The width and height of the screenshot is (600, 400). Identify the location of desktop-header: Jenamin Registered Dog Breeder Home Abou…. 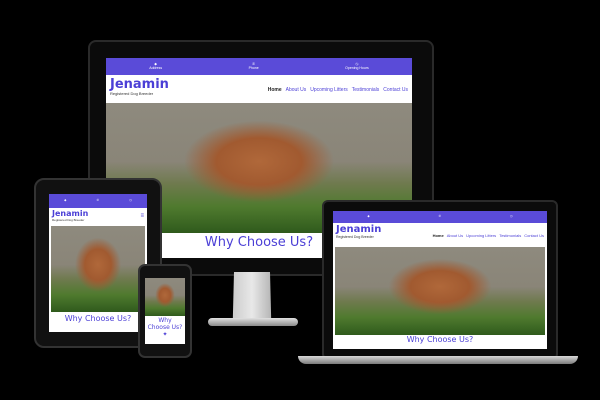
(259, 89).